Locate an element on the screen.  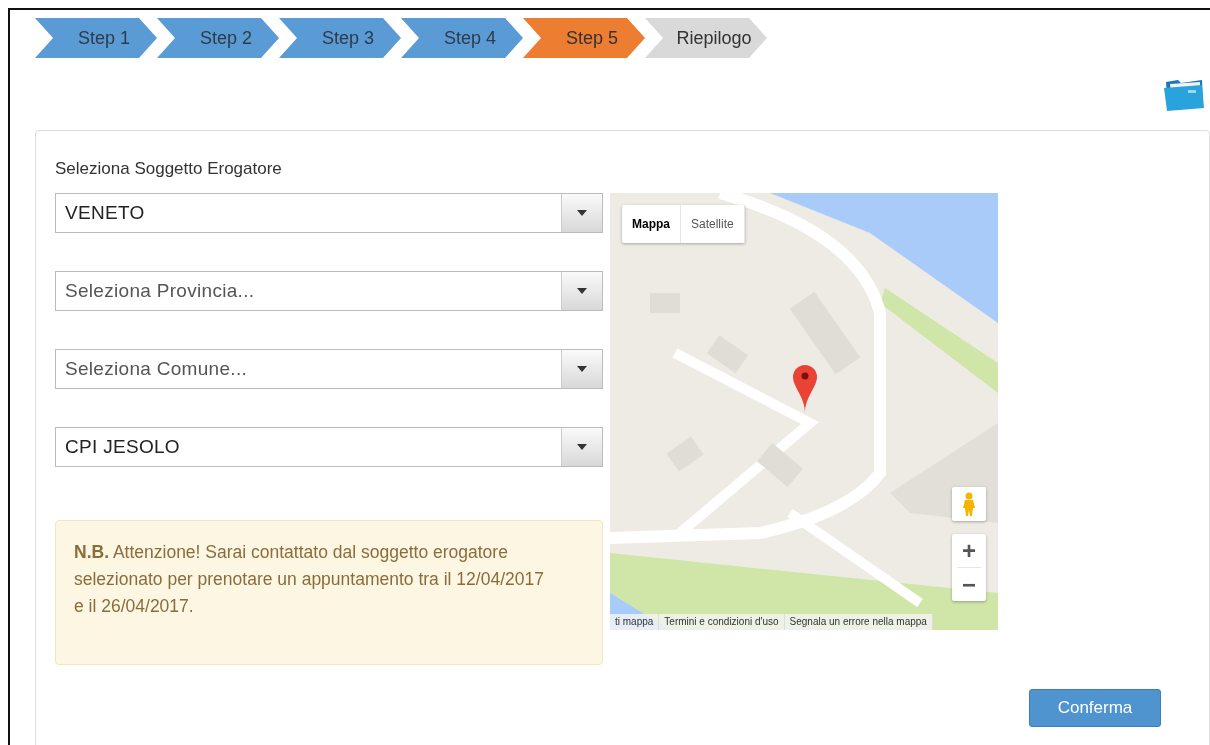
map-footer-link: ti mappa is located at coordinates (635, 622).